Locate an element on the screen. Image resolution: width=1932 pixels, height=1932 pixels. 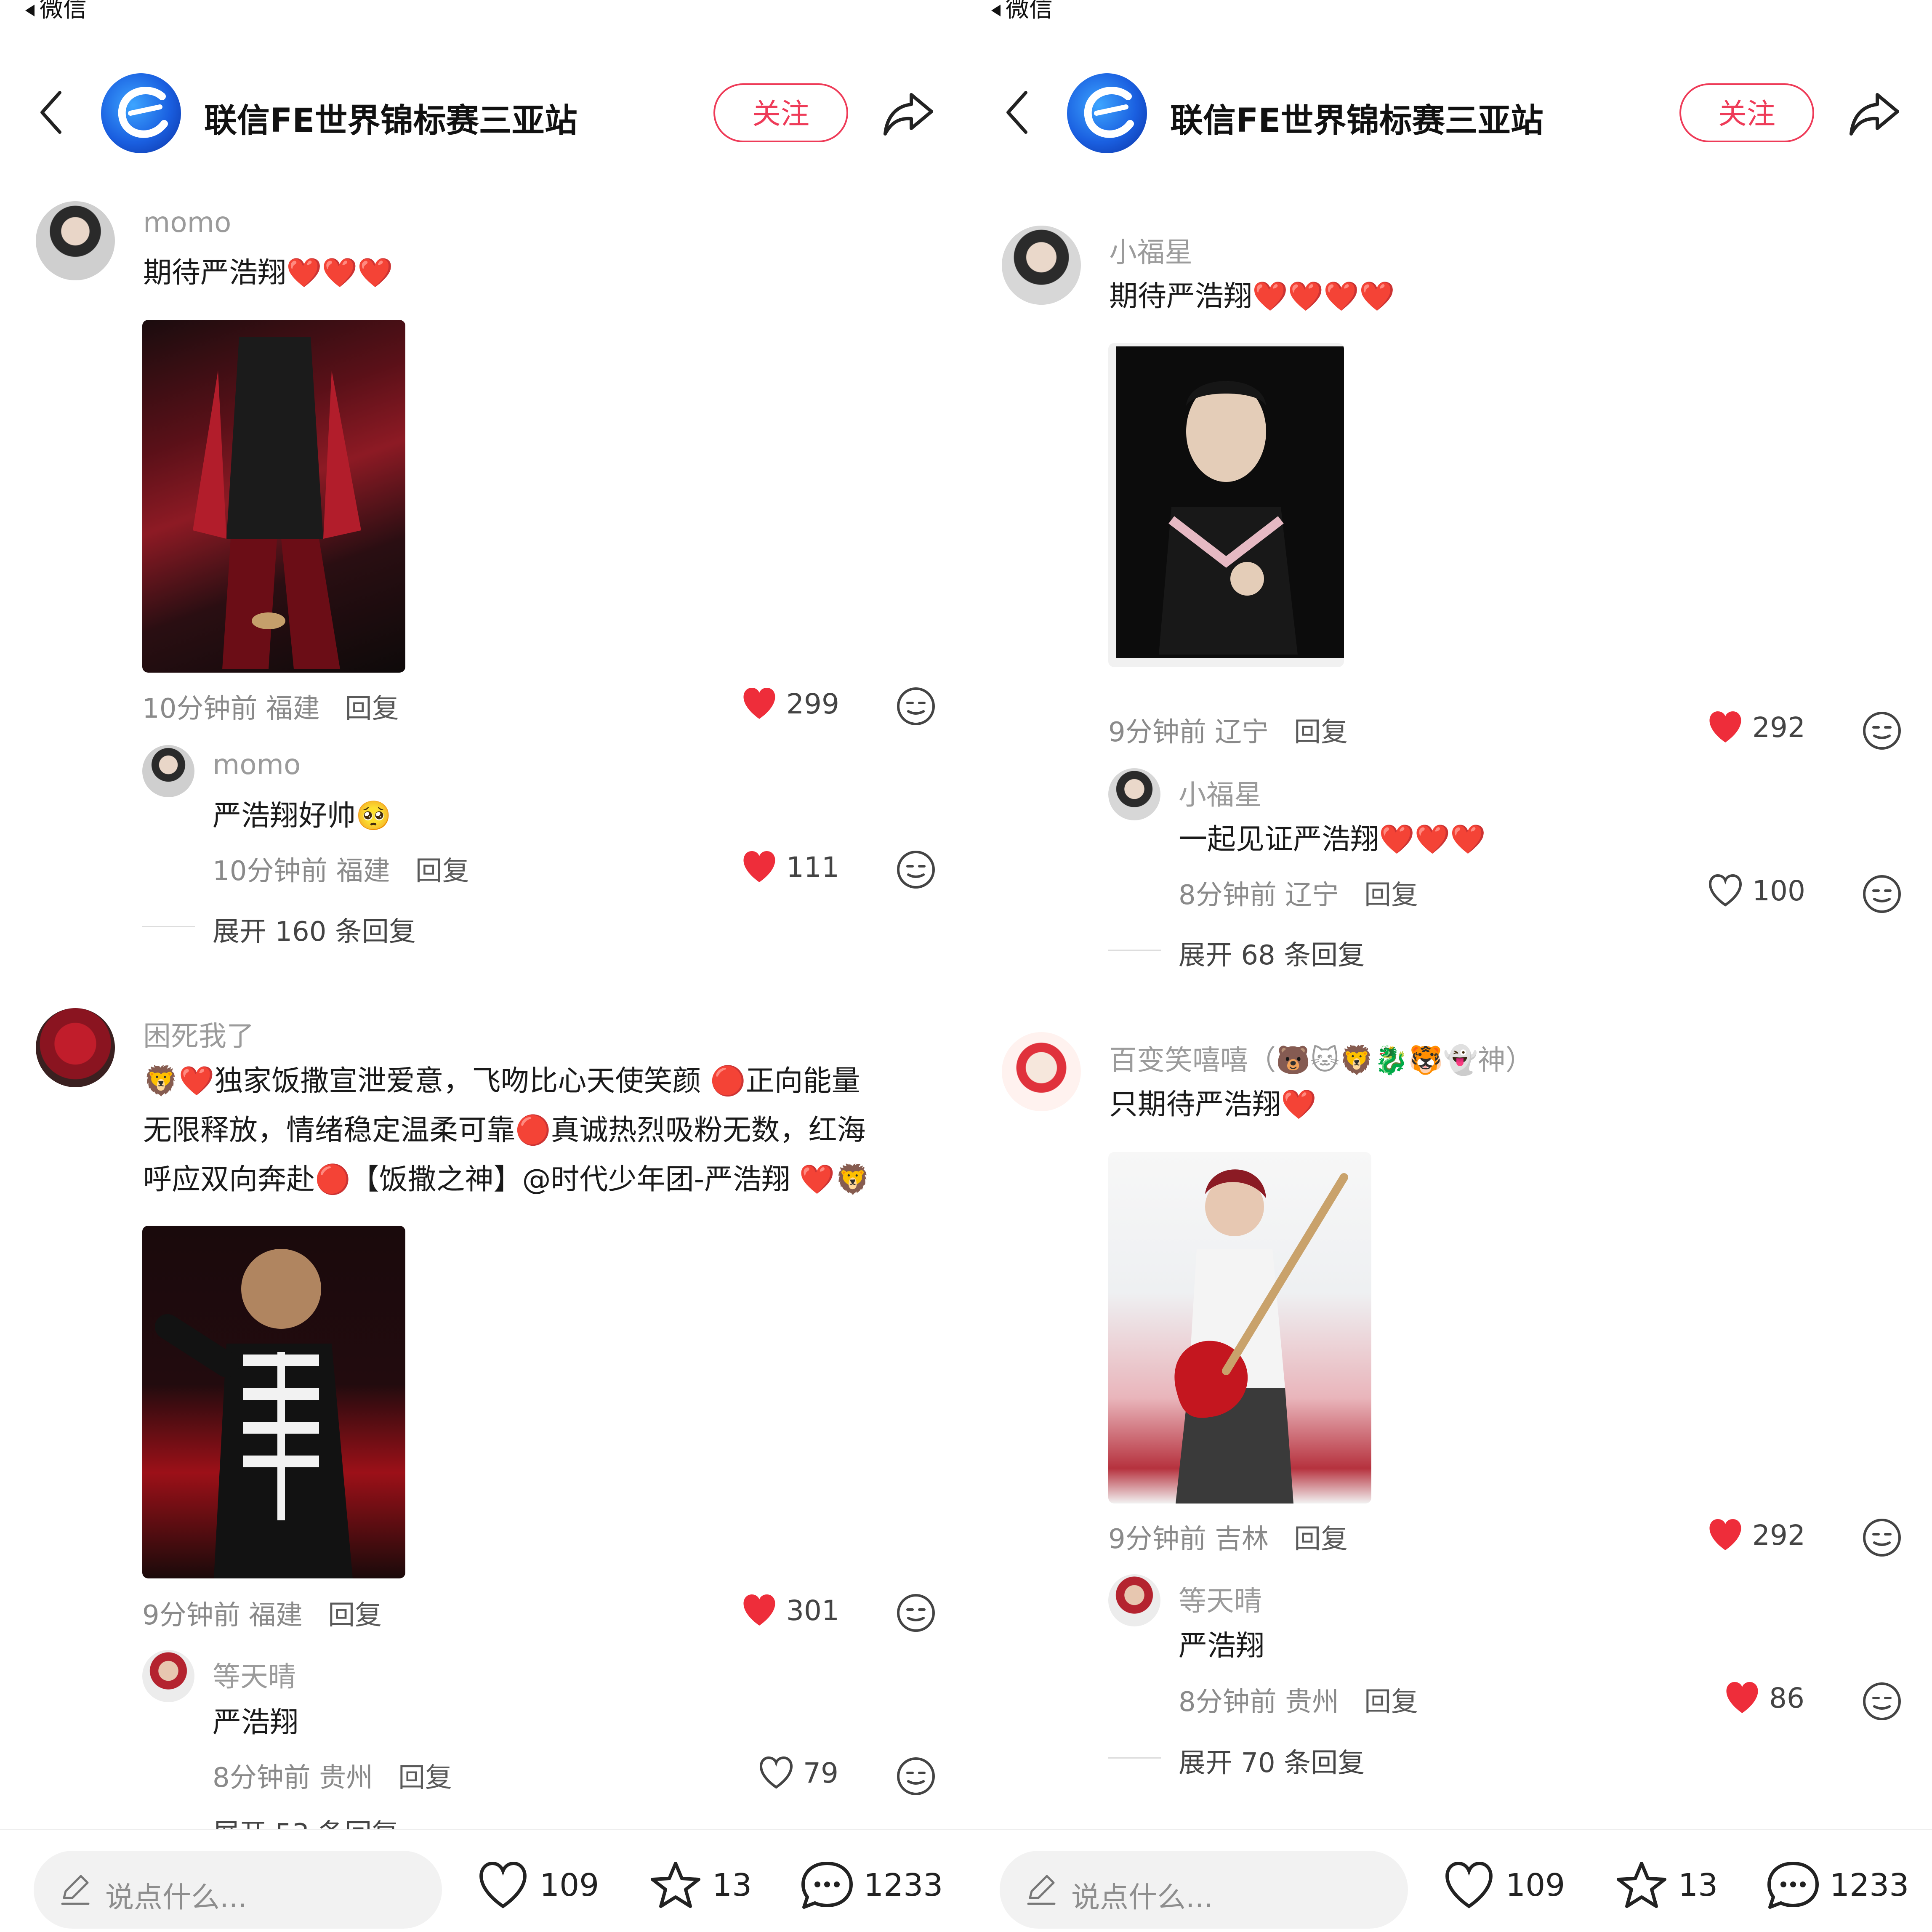
reply-username: 小福星 is located at coordinates (1220, 793).